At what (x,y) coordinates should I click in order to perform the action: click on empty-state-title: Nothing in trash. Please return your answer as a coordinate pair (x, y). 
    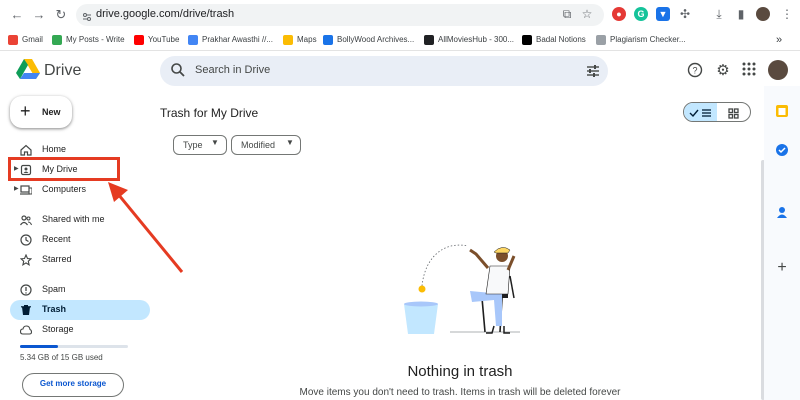
    Looking at the image, I should click on (460, 371).